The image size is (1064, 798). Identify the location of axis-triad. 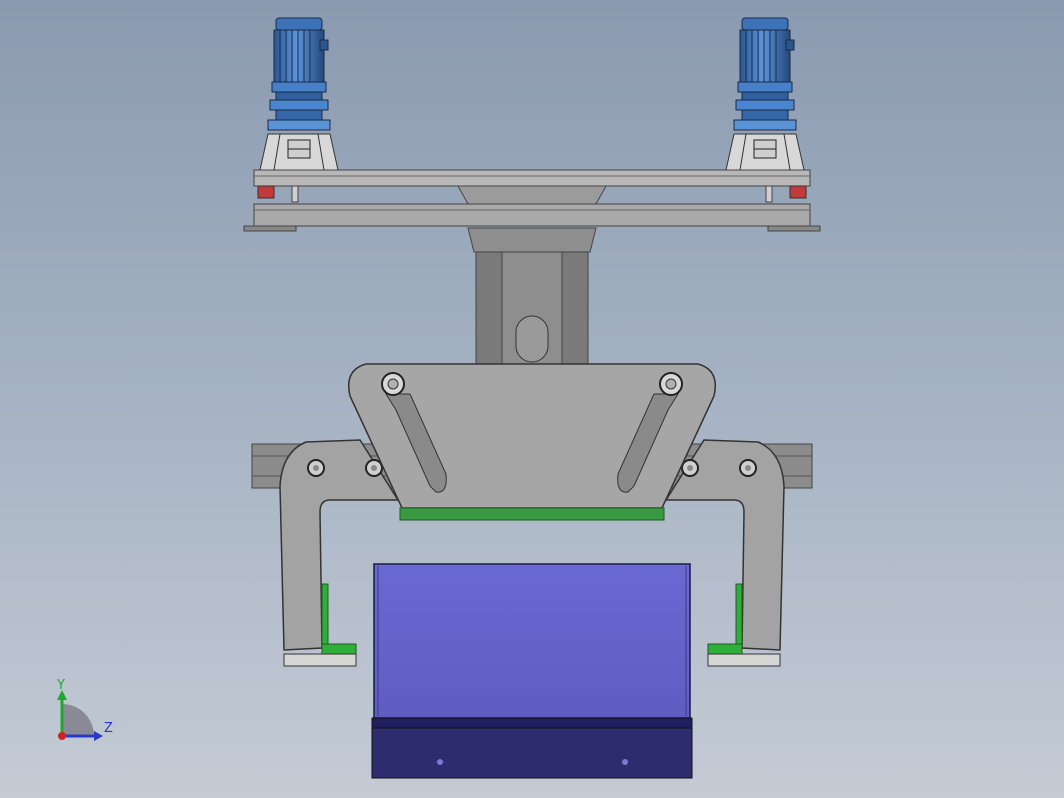
(80, 715).